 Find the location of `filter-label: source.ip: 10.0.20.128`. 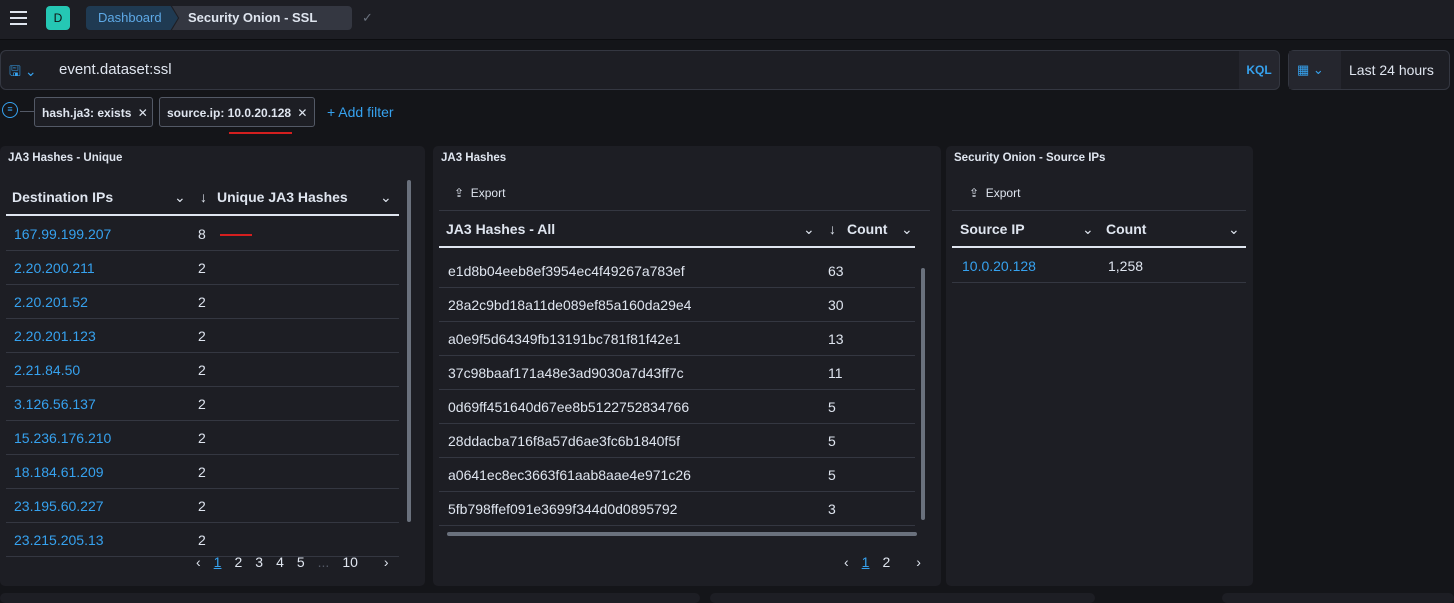

filter-label: source.ip: 10.0.20.128 is located at coordinates (229, 113).